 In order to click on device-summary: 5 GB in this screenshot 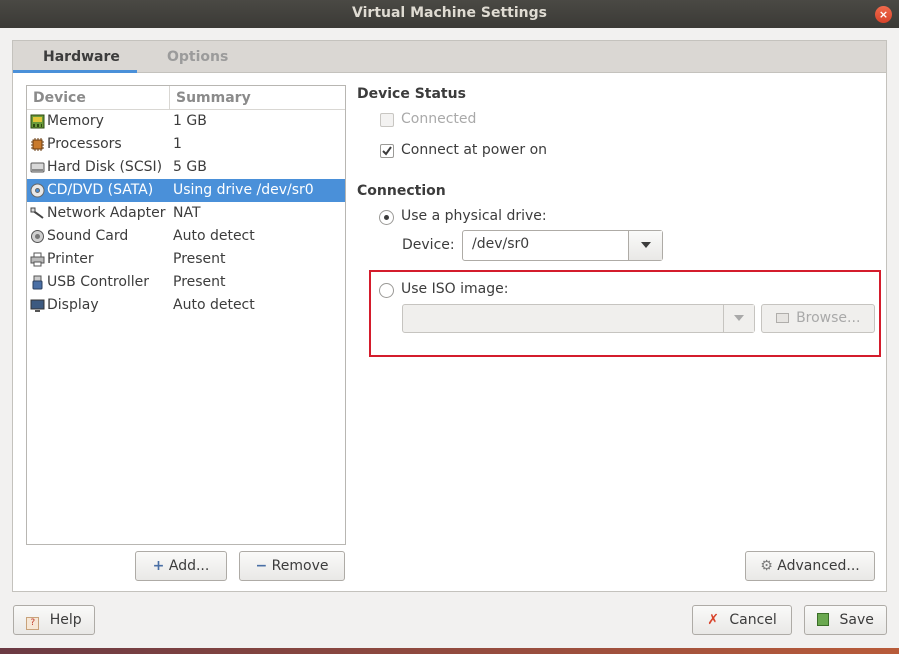, I will do `click(190, 167)`.